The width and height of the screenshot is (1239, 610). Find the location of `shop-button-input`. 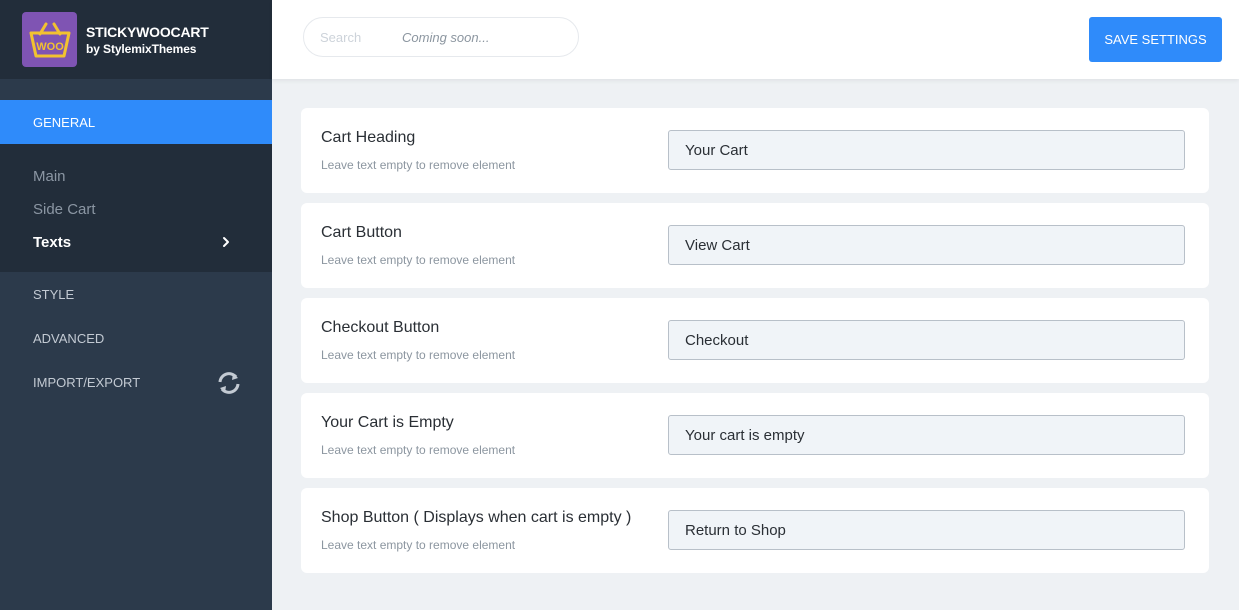

shop-button-input is located at coordinates (926, 530).